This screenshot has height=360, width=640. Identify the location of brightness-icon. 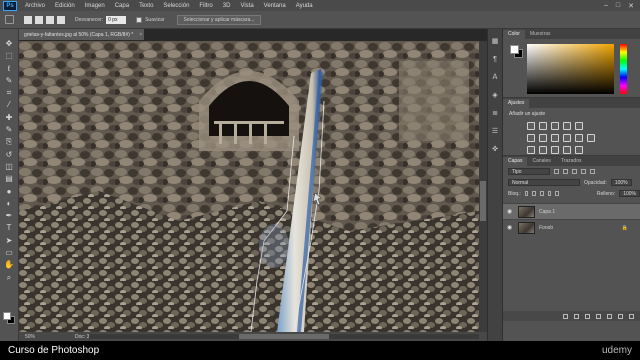
(531, 126).